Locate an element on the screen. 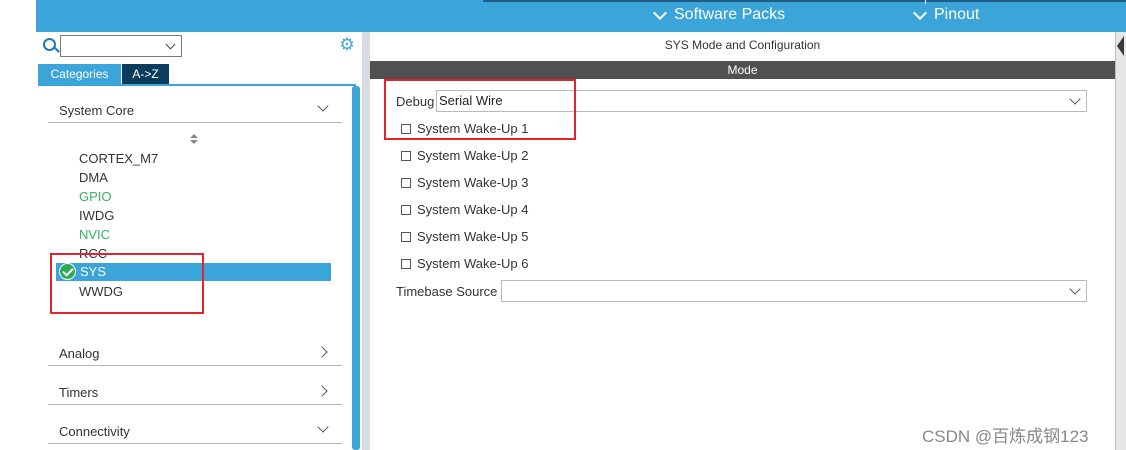  search-icon is located at coordinates (49, 44).